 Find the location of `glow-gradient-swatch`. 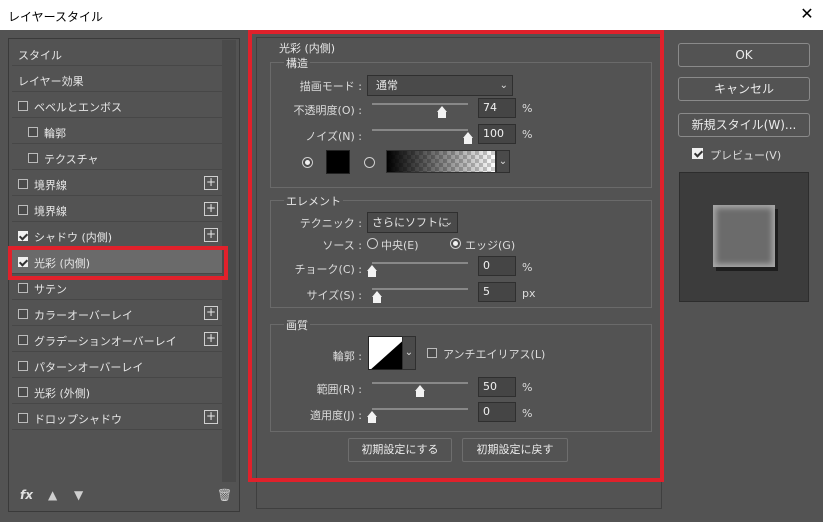

glow-gradient-swatch is located at coordinates (441, 161).